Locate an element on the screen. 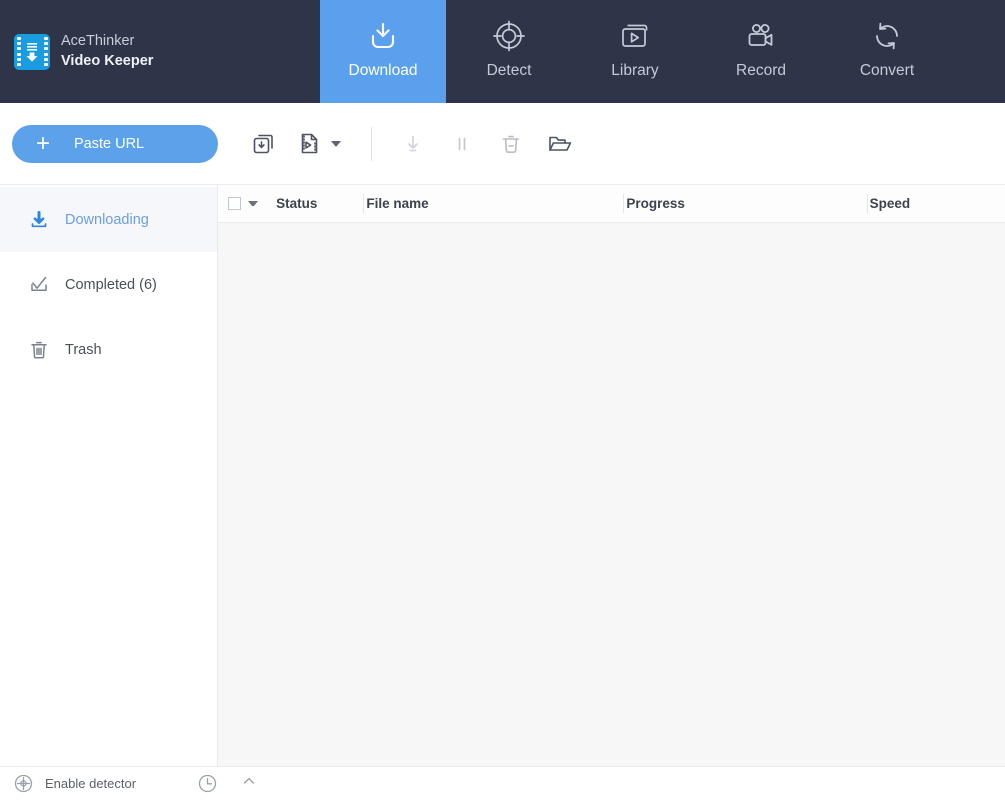  video-download-logo-icon is located at coordinates (32, 51).